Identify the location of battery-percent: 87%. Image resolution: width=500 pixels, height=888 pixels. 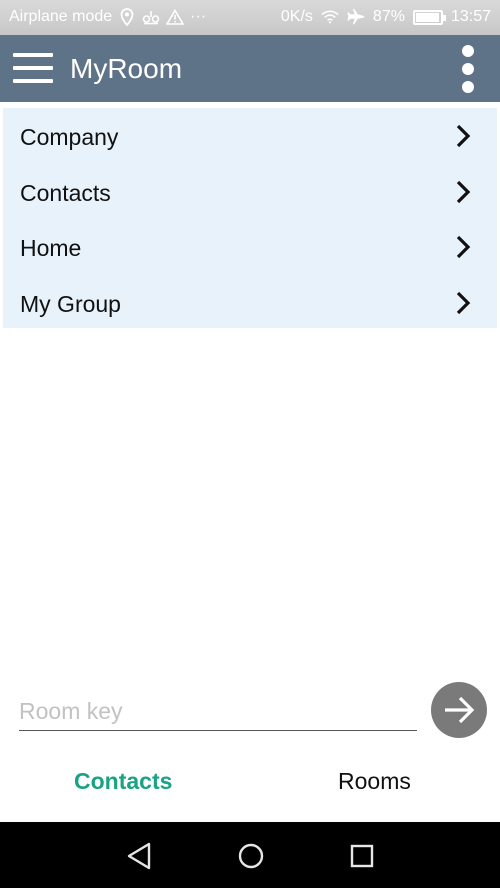
(388, 16).